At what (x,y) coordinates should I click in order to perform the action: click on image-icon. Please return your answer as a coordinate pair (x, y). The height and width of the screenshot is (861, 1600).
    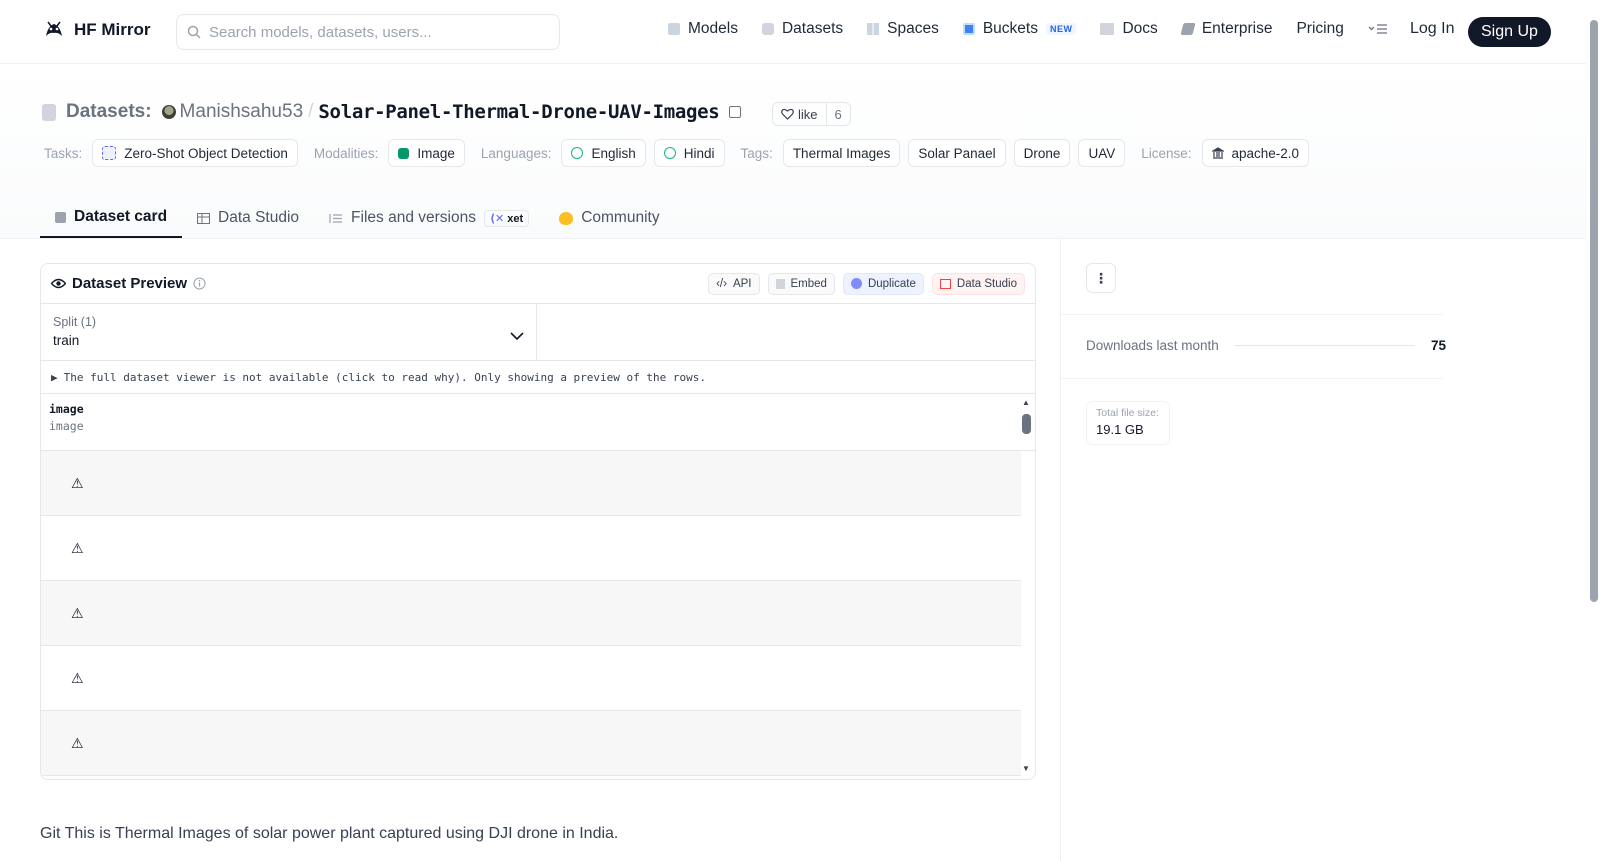
    Looking at the image, I should click on (404, 153).